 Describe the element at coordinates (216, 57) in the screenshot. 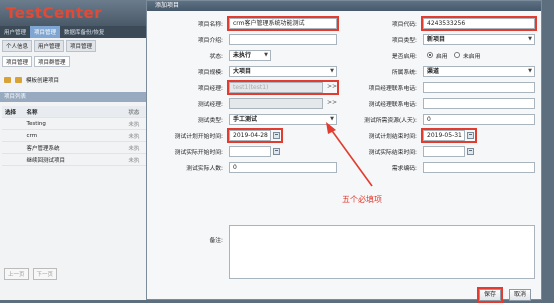

I see `status-label: 状态:` at that location.